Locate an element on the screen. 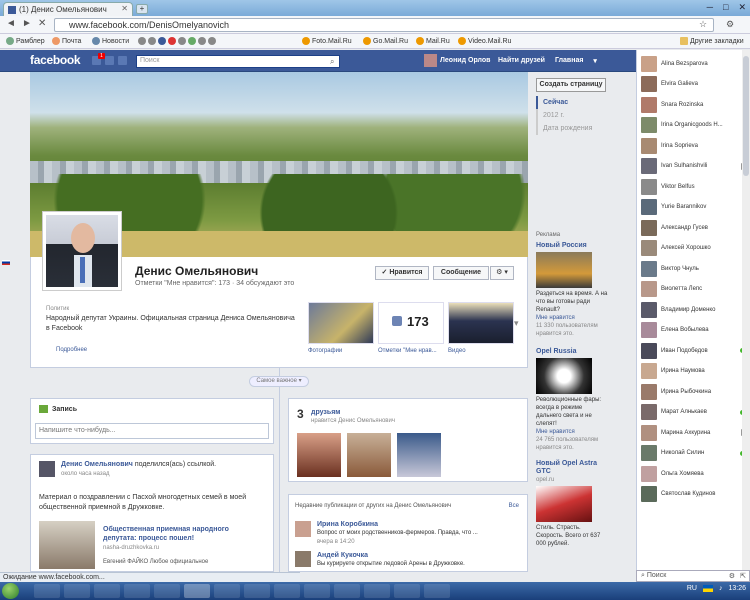 The width and height of the screenshot is (750, 600). home-link: Главная is located at coordinates (569, 61).